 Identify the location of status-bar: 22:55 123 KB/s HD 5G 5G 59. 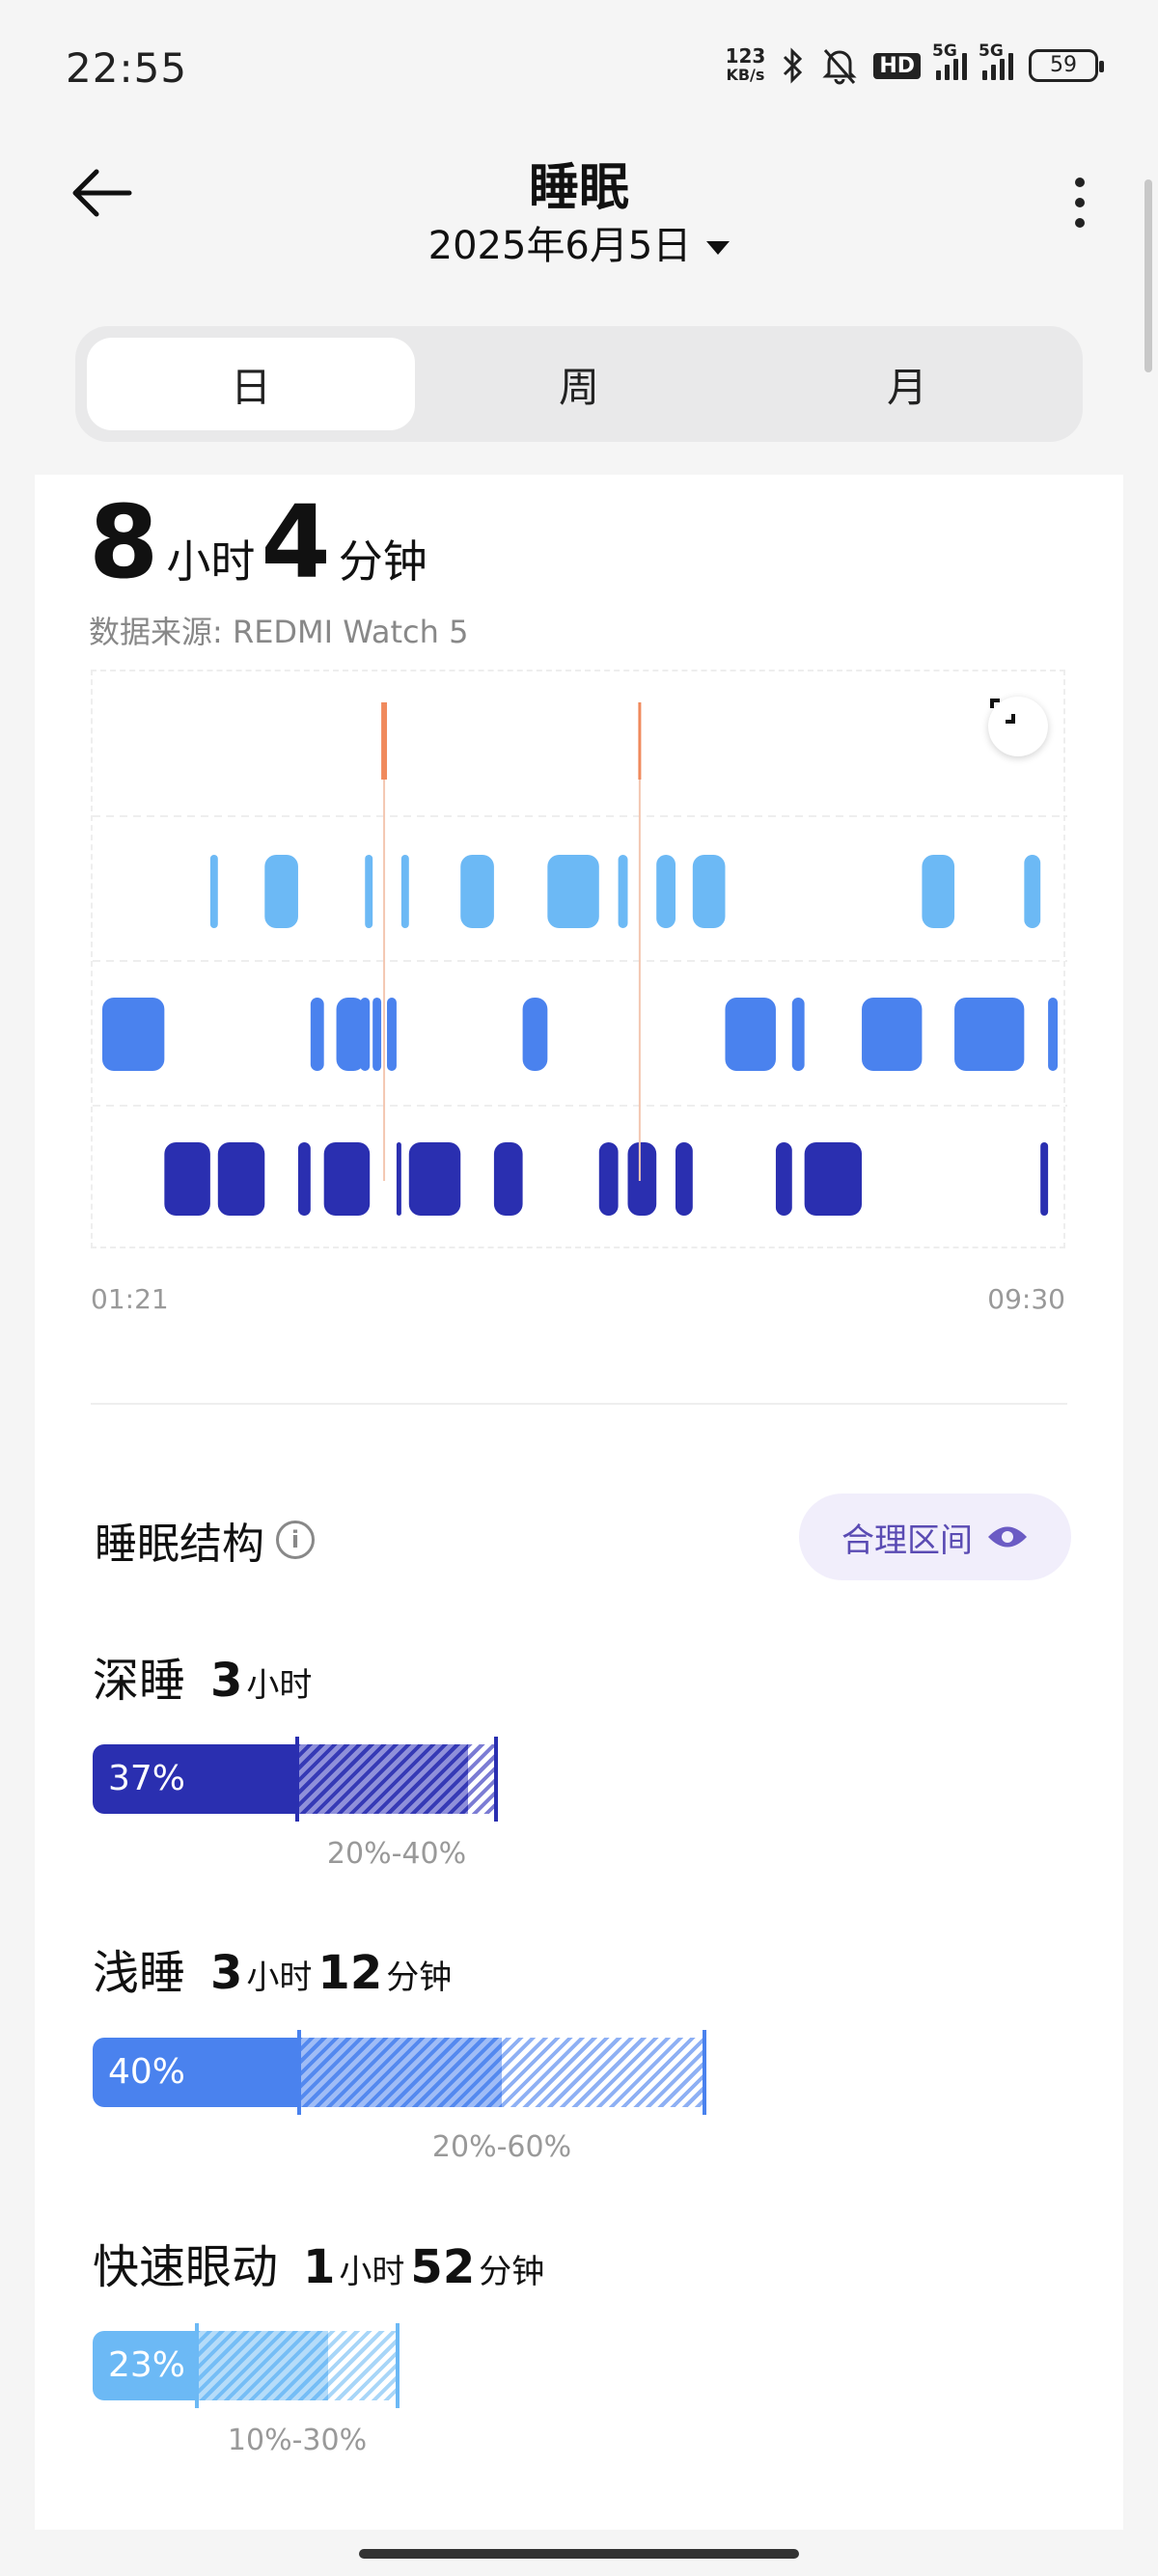
(579, 67).